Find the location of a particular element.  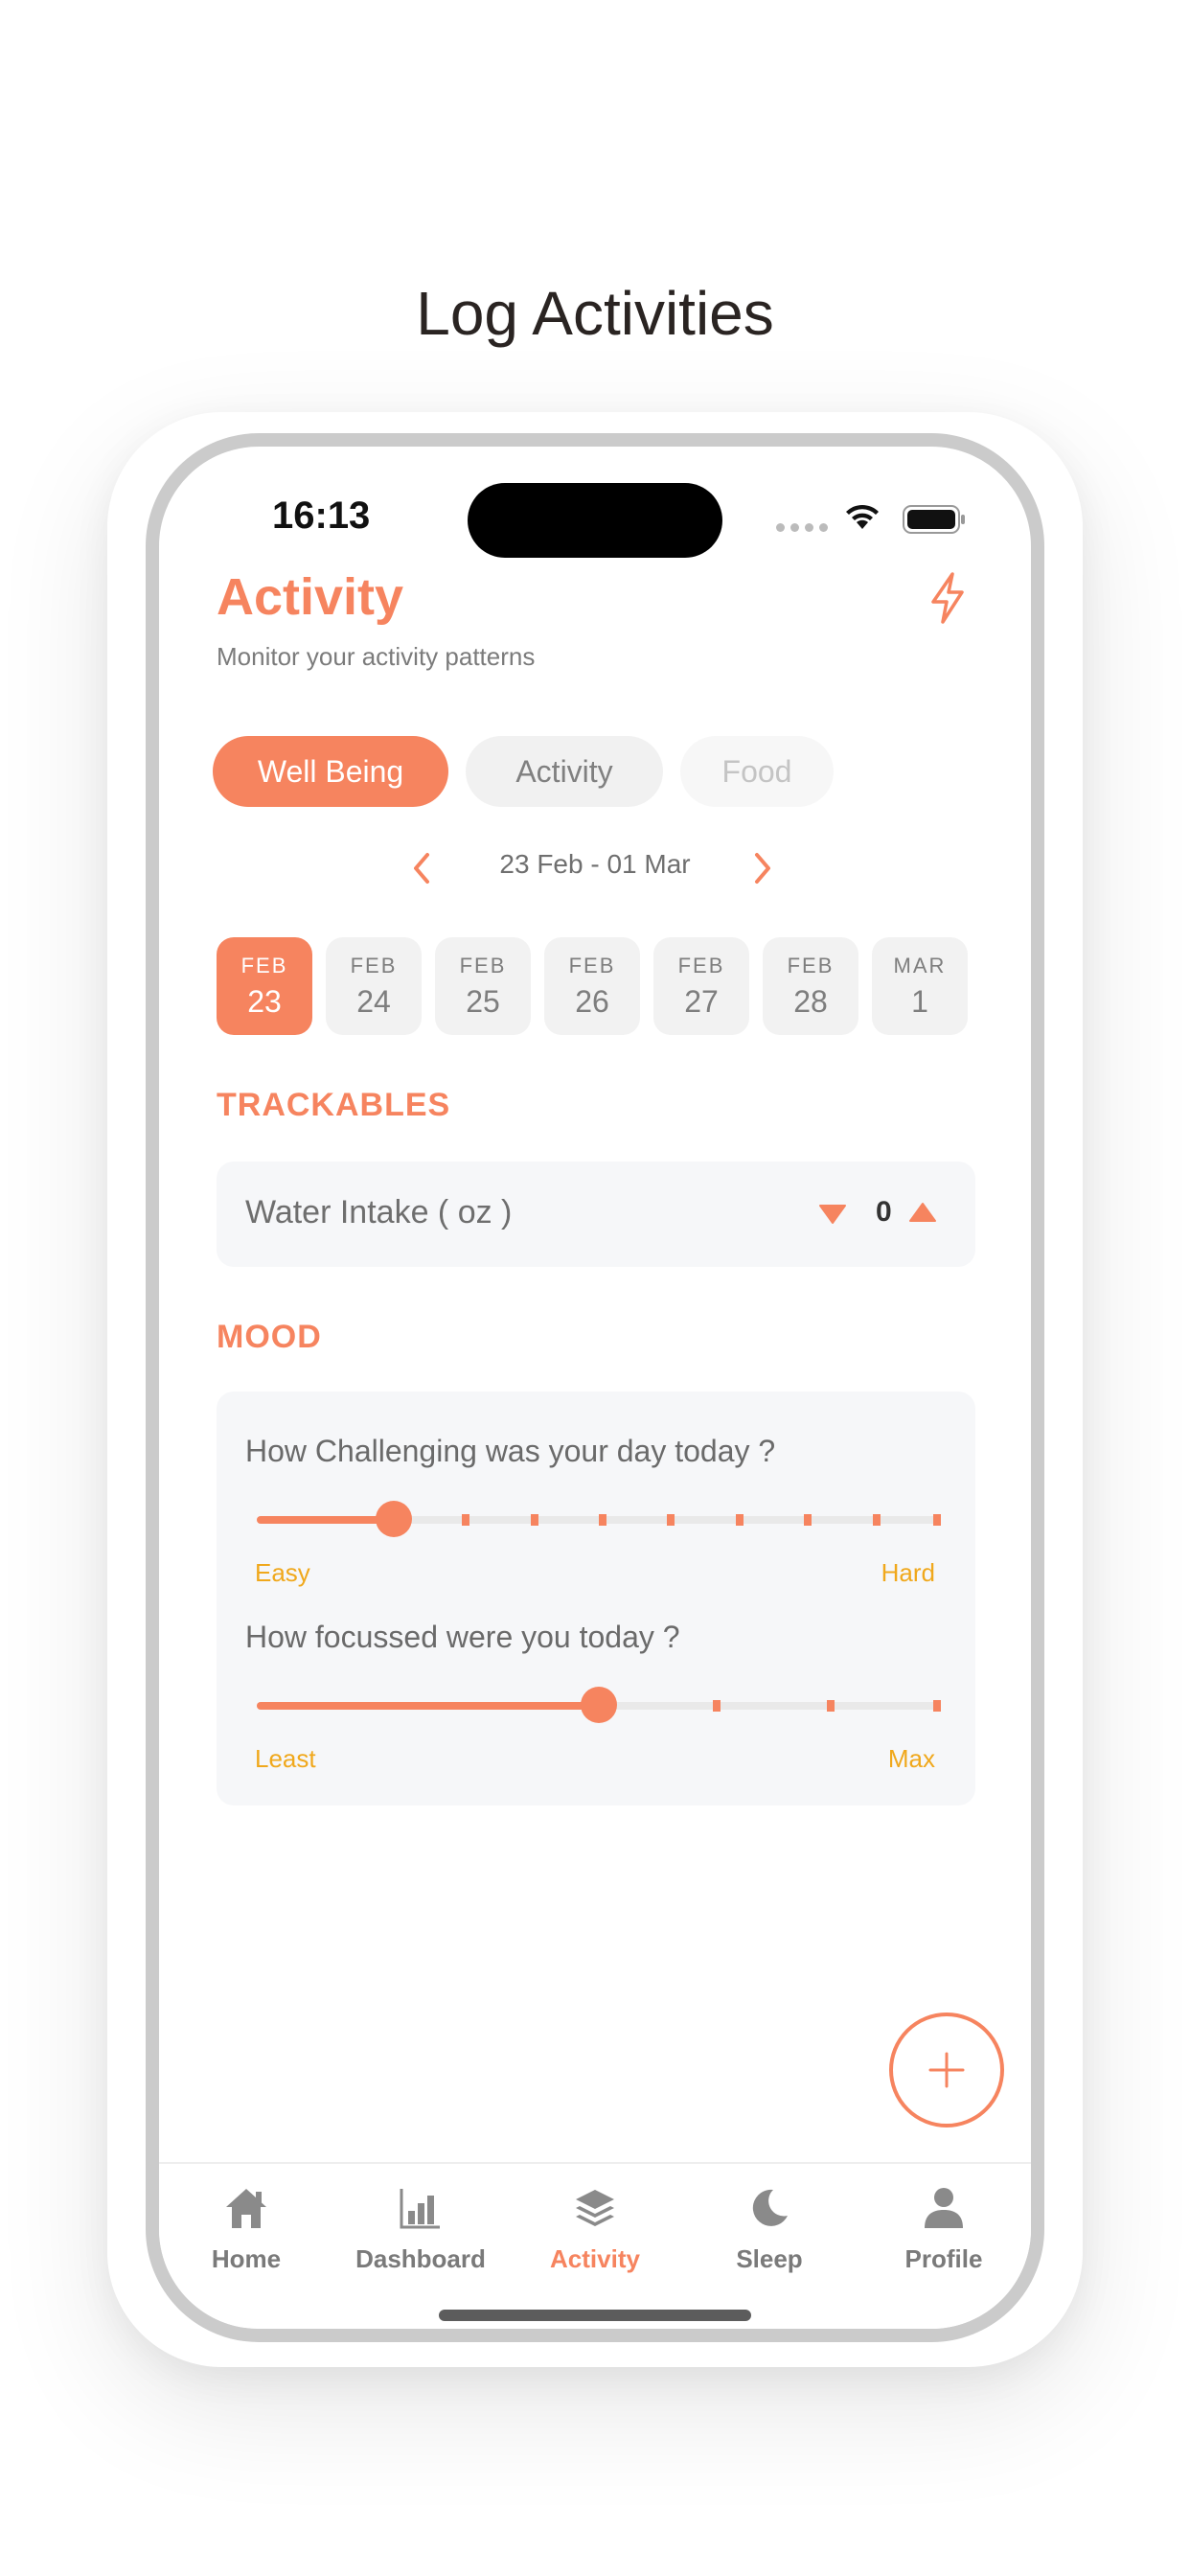

add-button is located at coordinates (947, 2070).